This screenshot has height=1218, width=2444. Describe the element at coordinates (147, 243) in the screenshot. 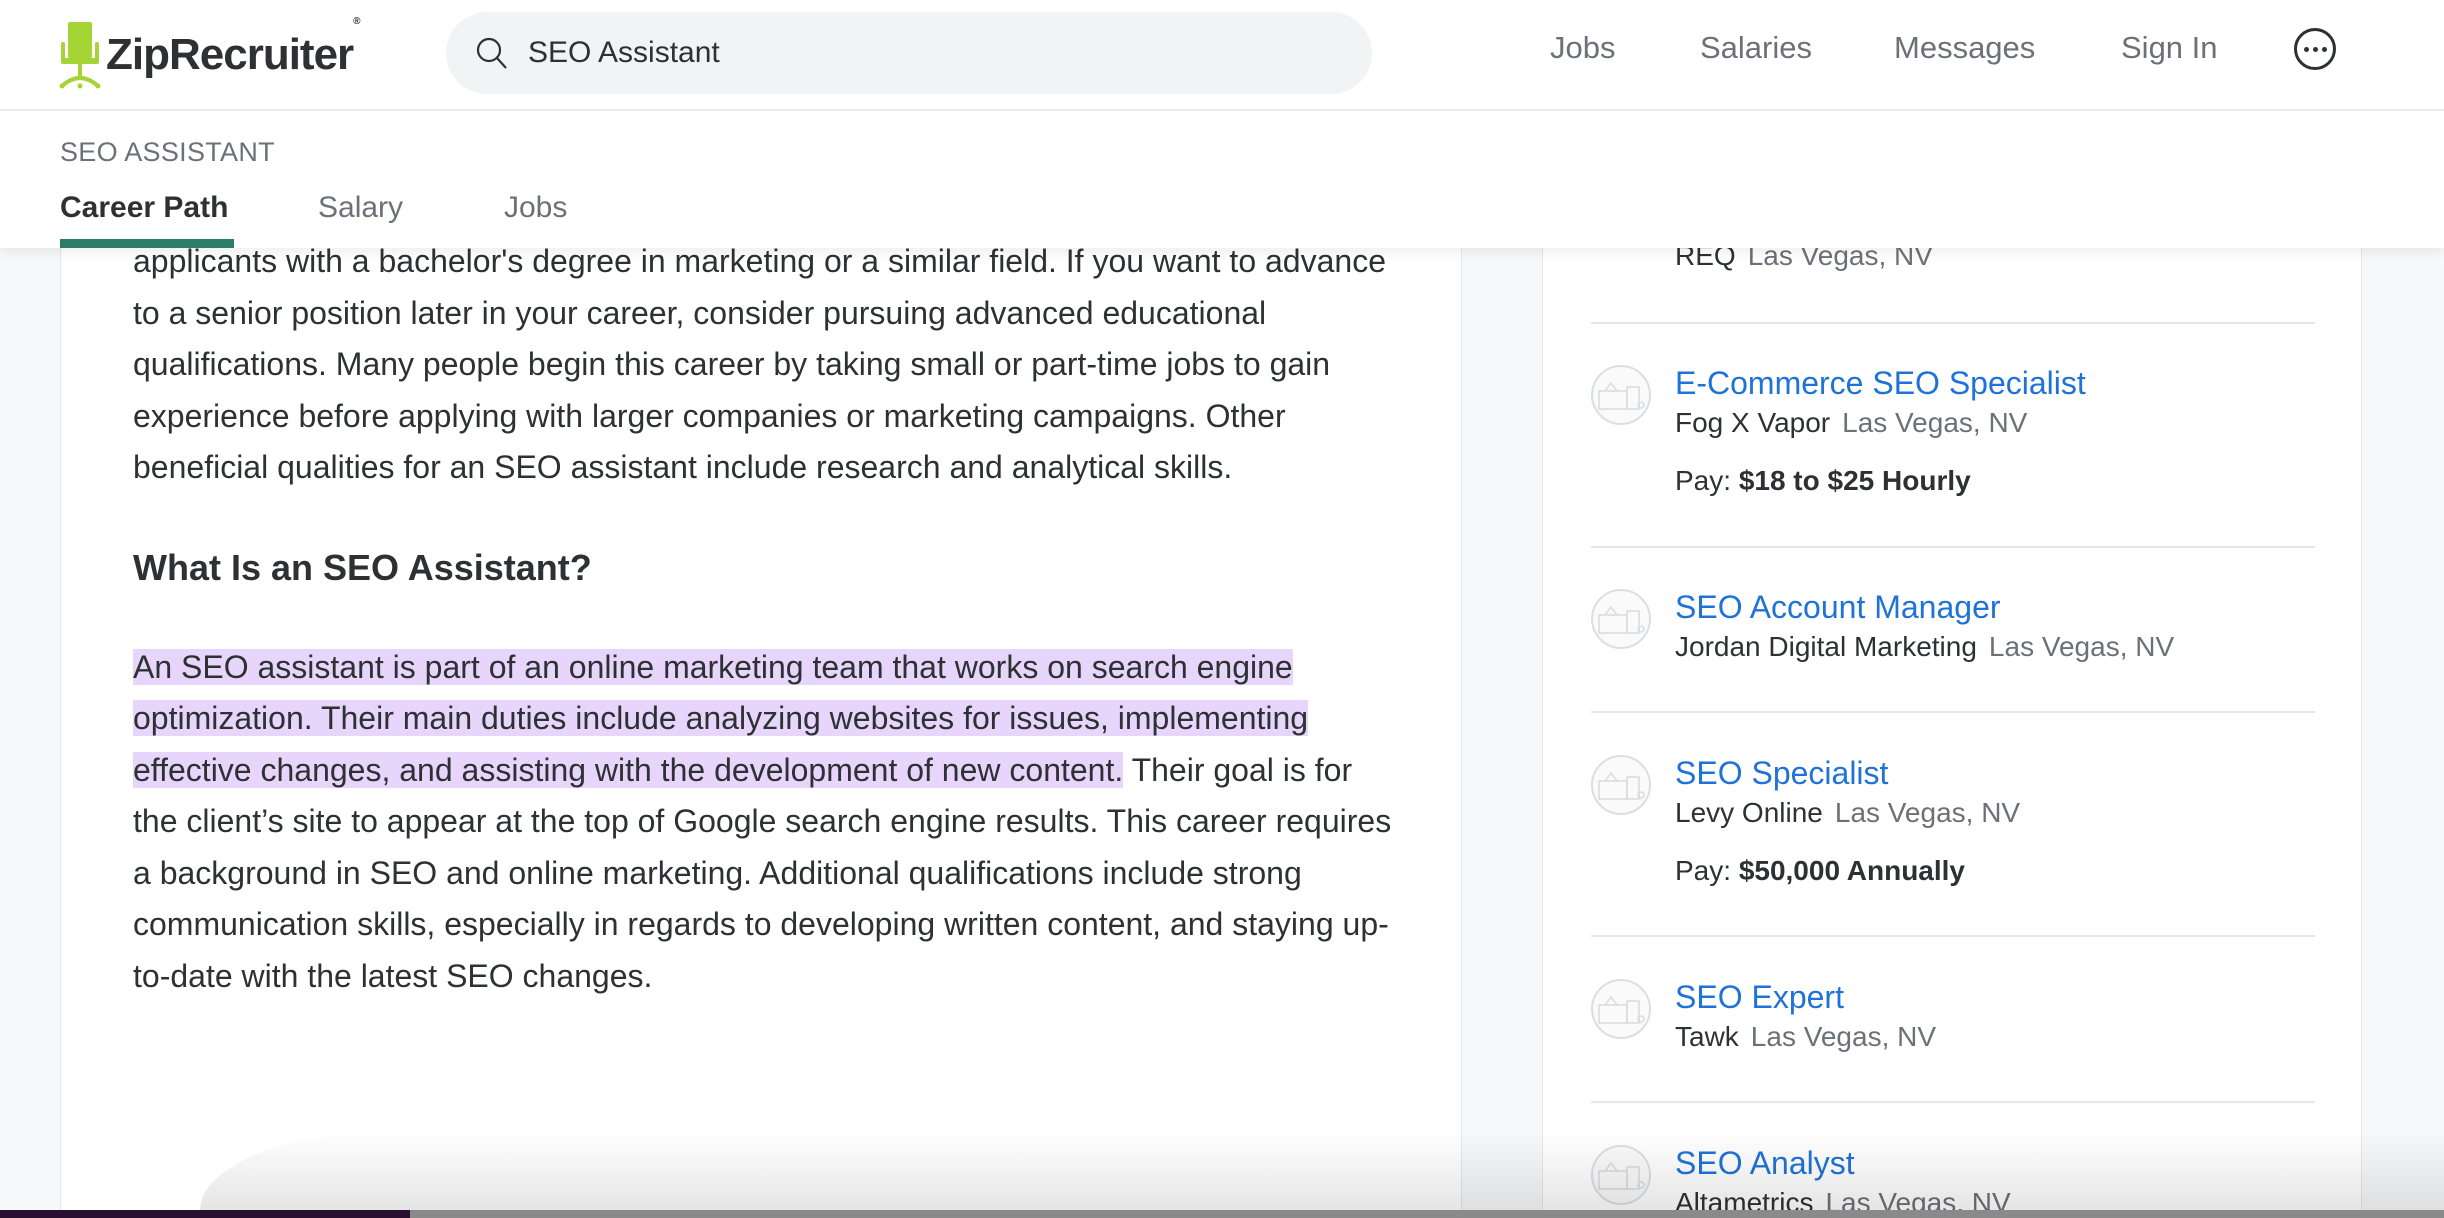

I see `active-tab-indicator` at that location.